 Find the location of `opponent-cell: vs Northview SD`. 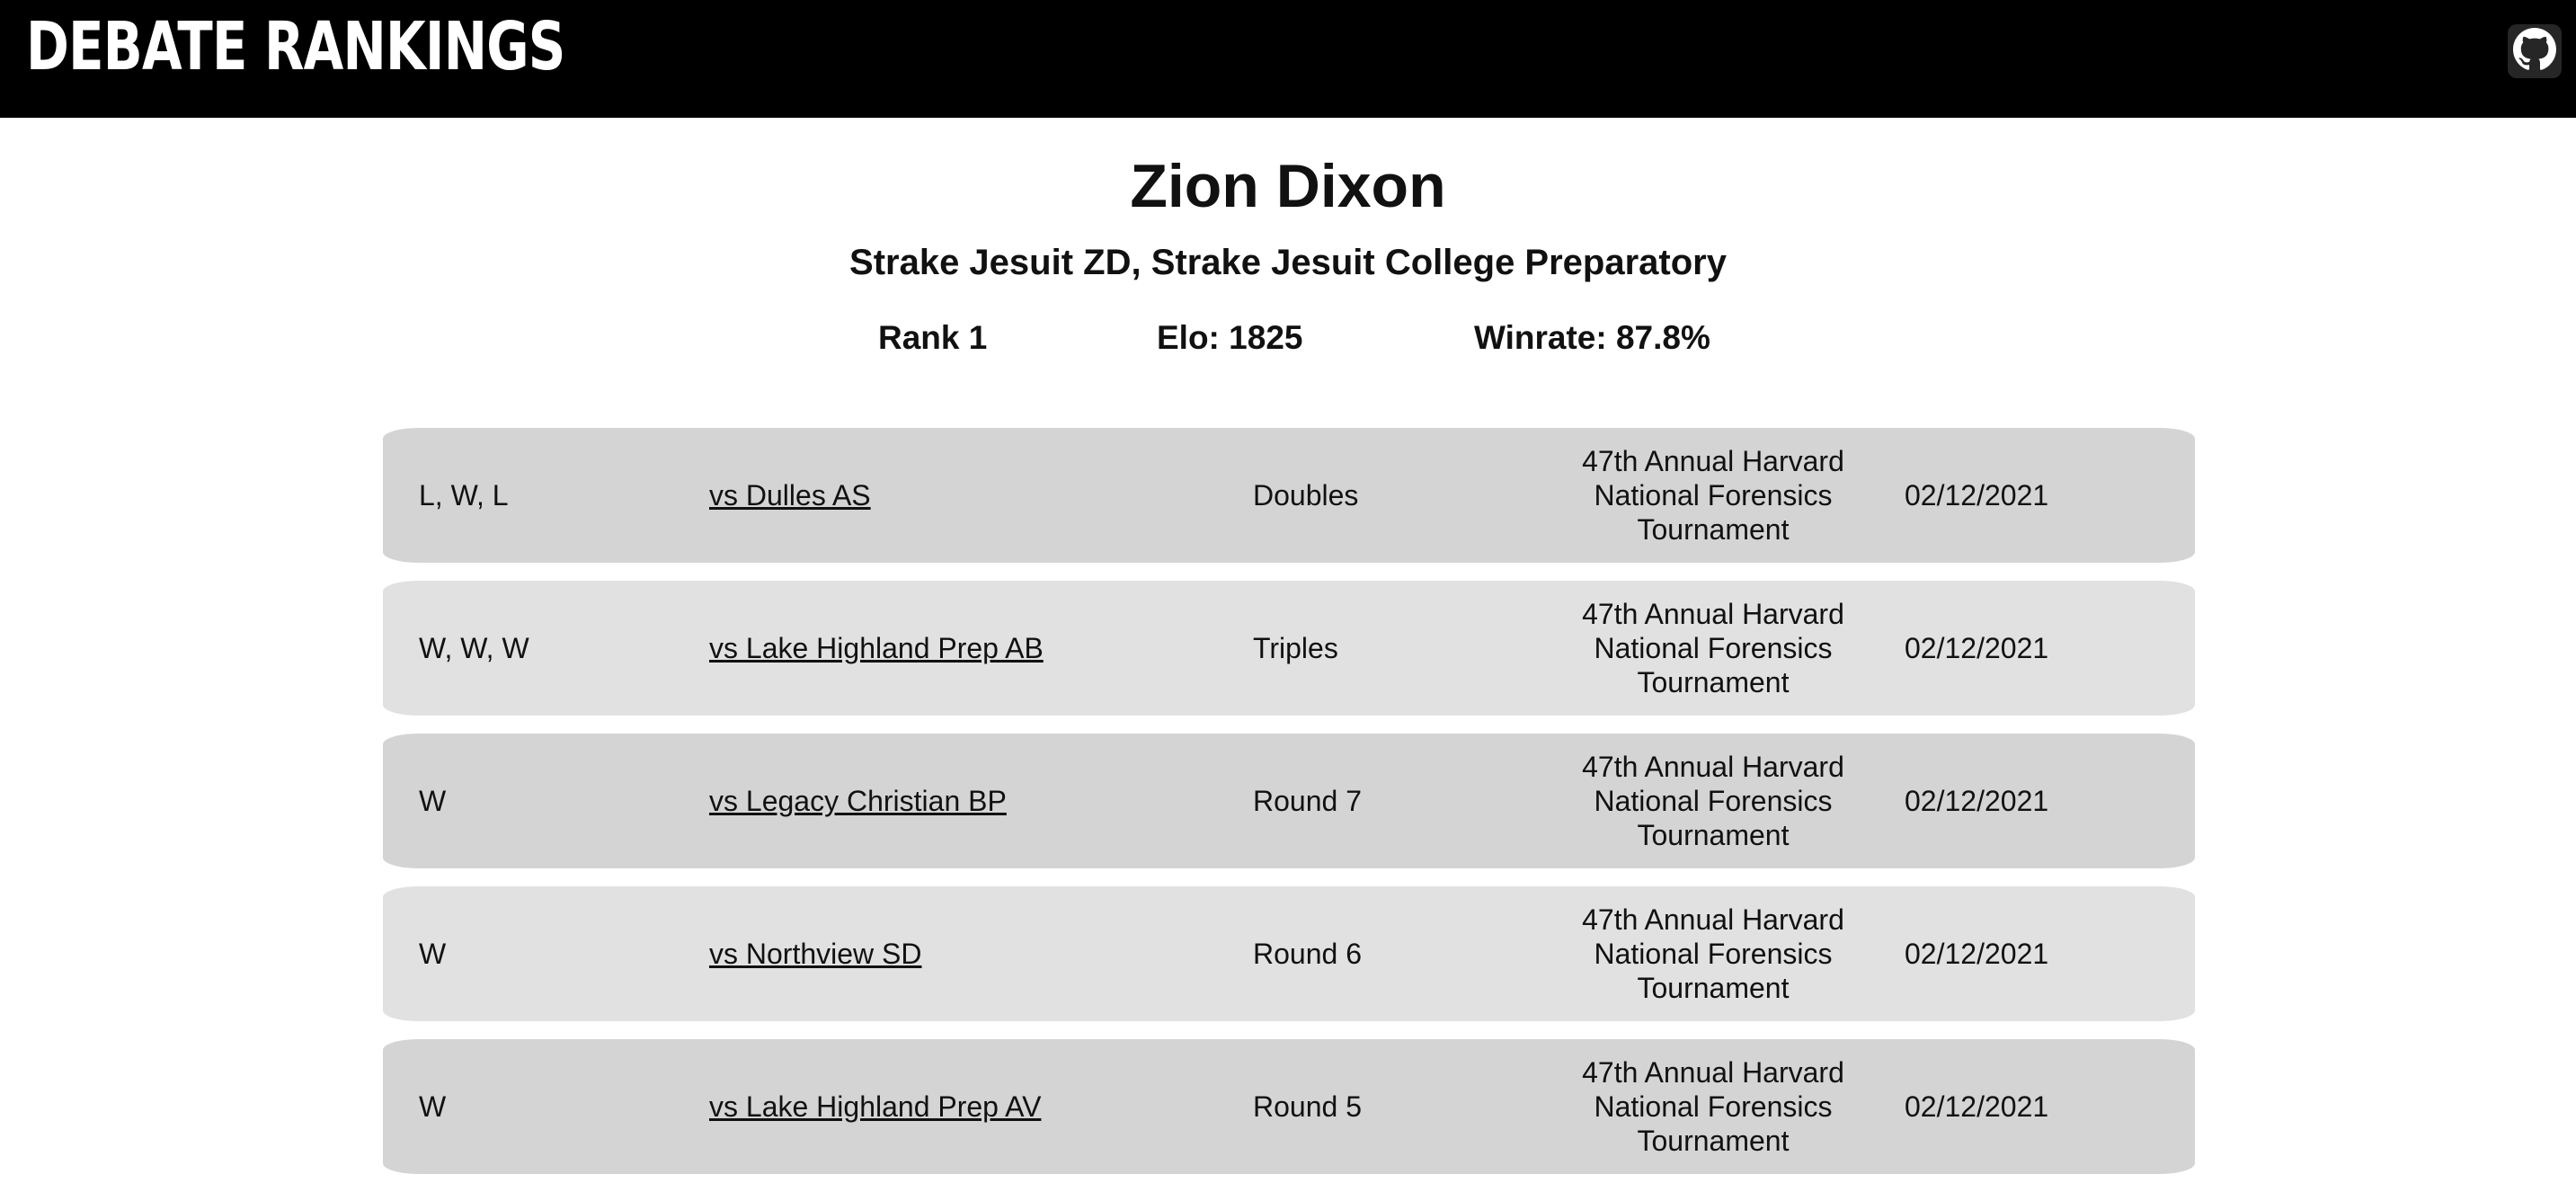

opponent-cell: vs Northview SD is located at coordinates (815, 953).